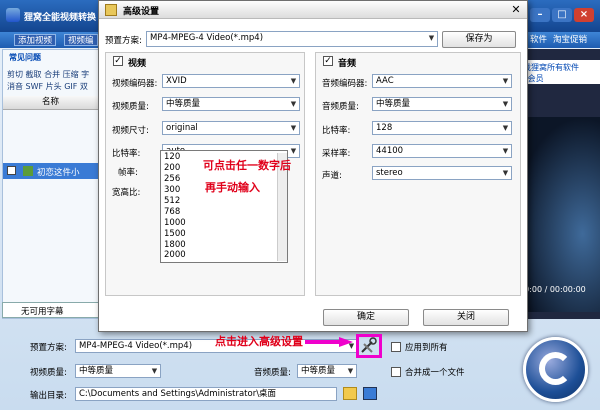 Image resolution: width=600 pixels, height=410 pixels. Describe the element at coordinates (175, 255) in the screenshot. I see `bitrate-option: 2000` at that location.